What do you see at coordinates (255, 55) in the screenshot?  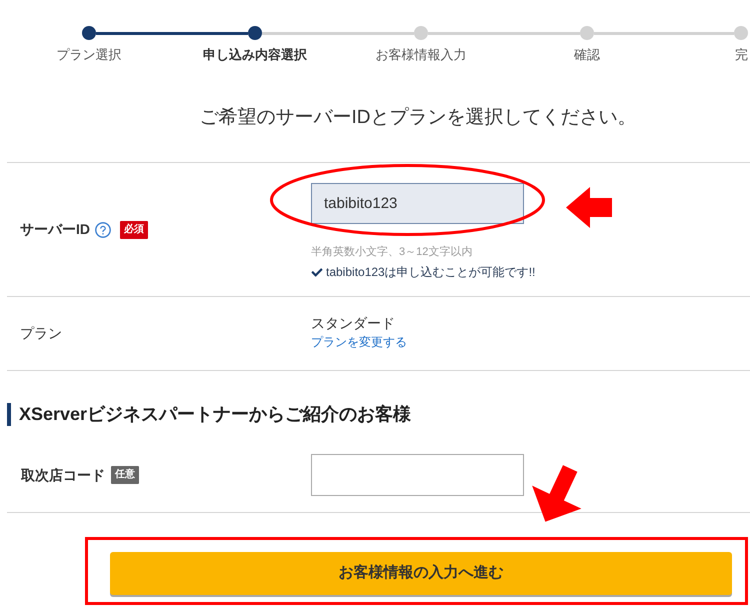 I see `step-label: 申し込み内容選択` at bounding box center [255, 55].